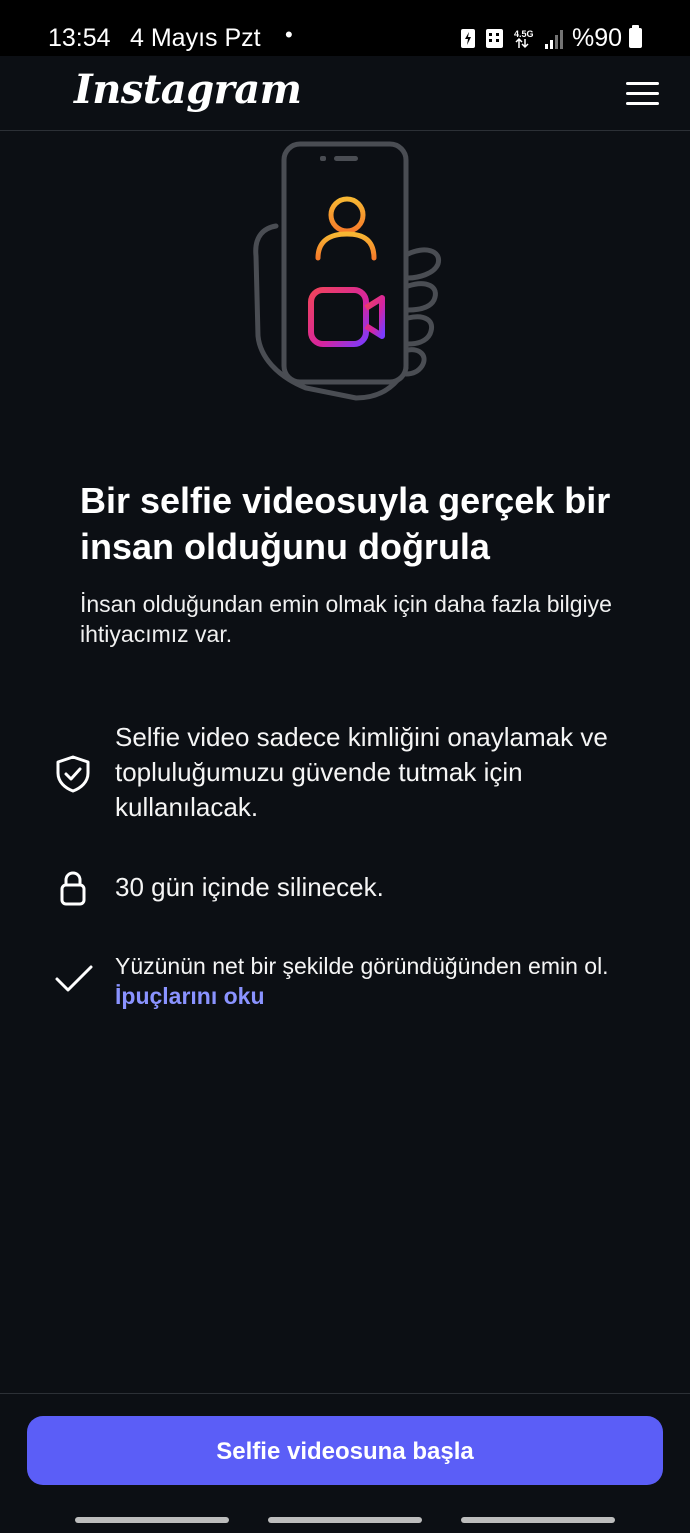 This screenshot has width=690, height=1533. What do you see at coordinates (642, 93) in the screenshot?
I see `menu-icon` at bounding box center [642, 93].